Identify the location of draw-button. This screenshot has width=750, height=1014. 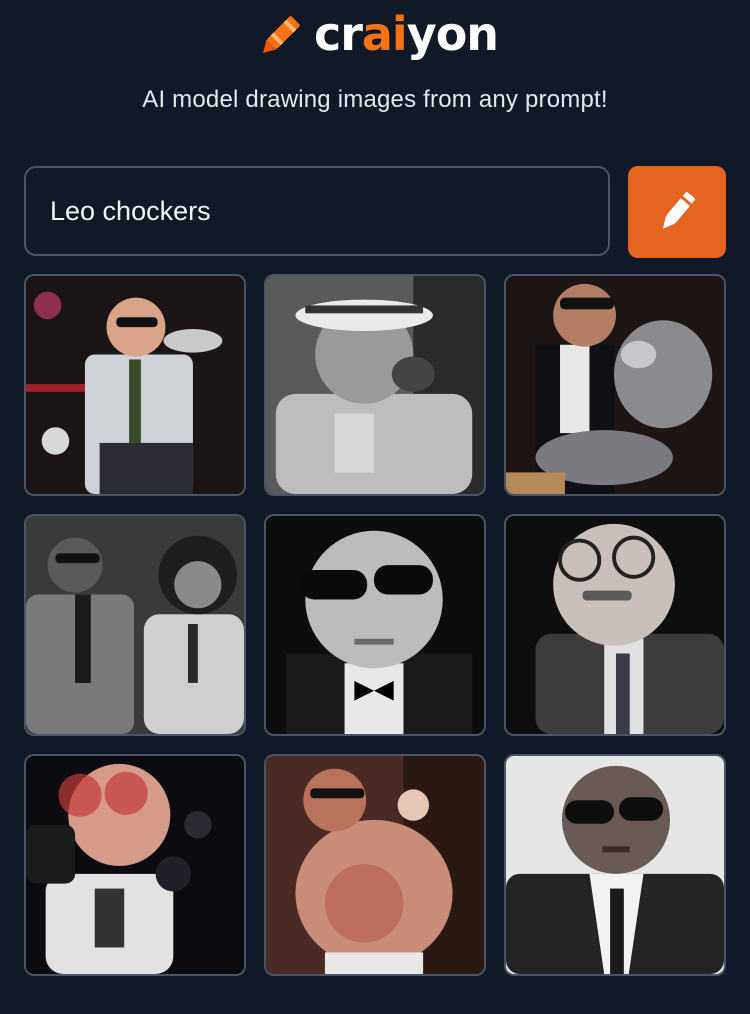
(677, 212).